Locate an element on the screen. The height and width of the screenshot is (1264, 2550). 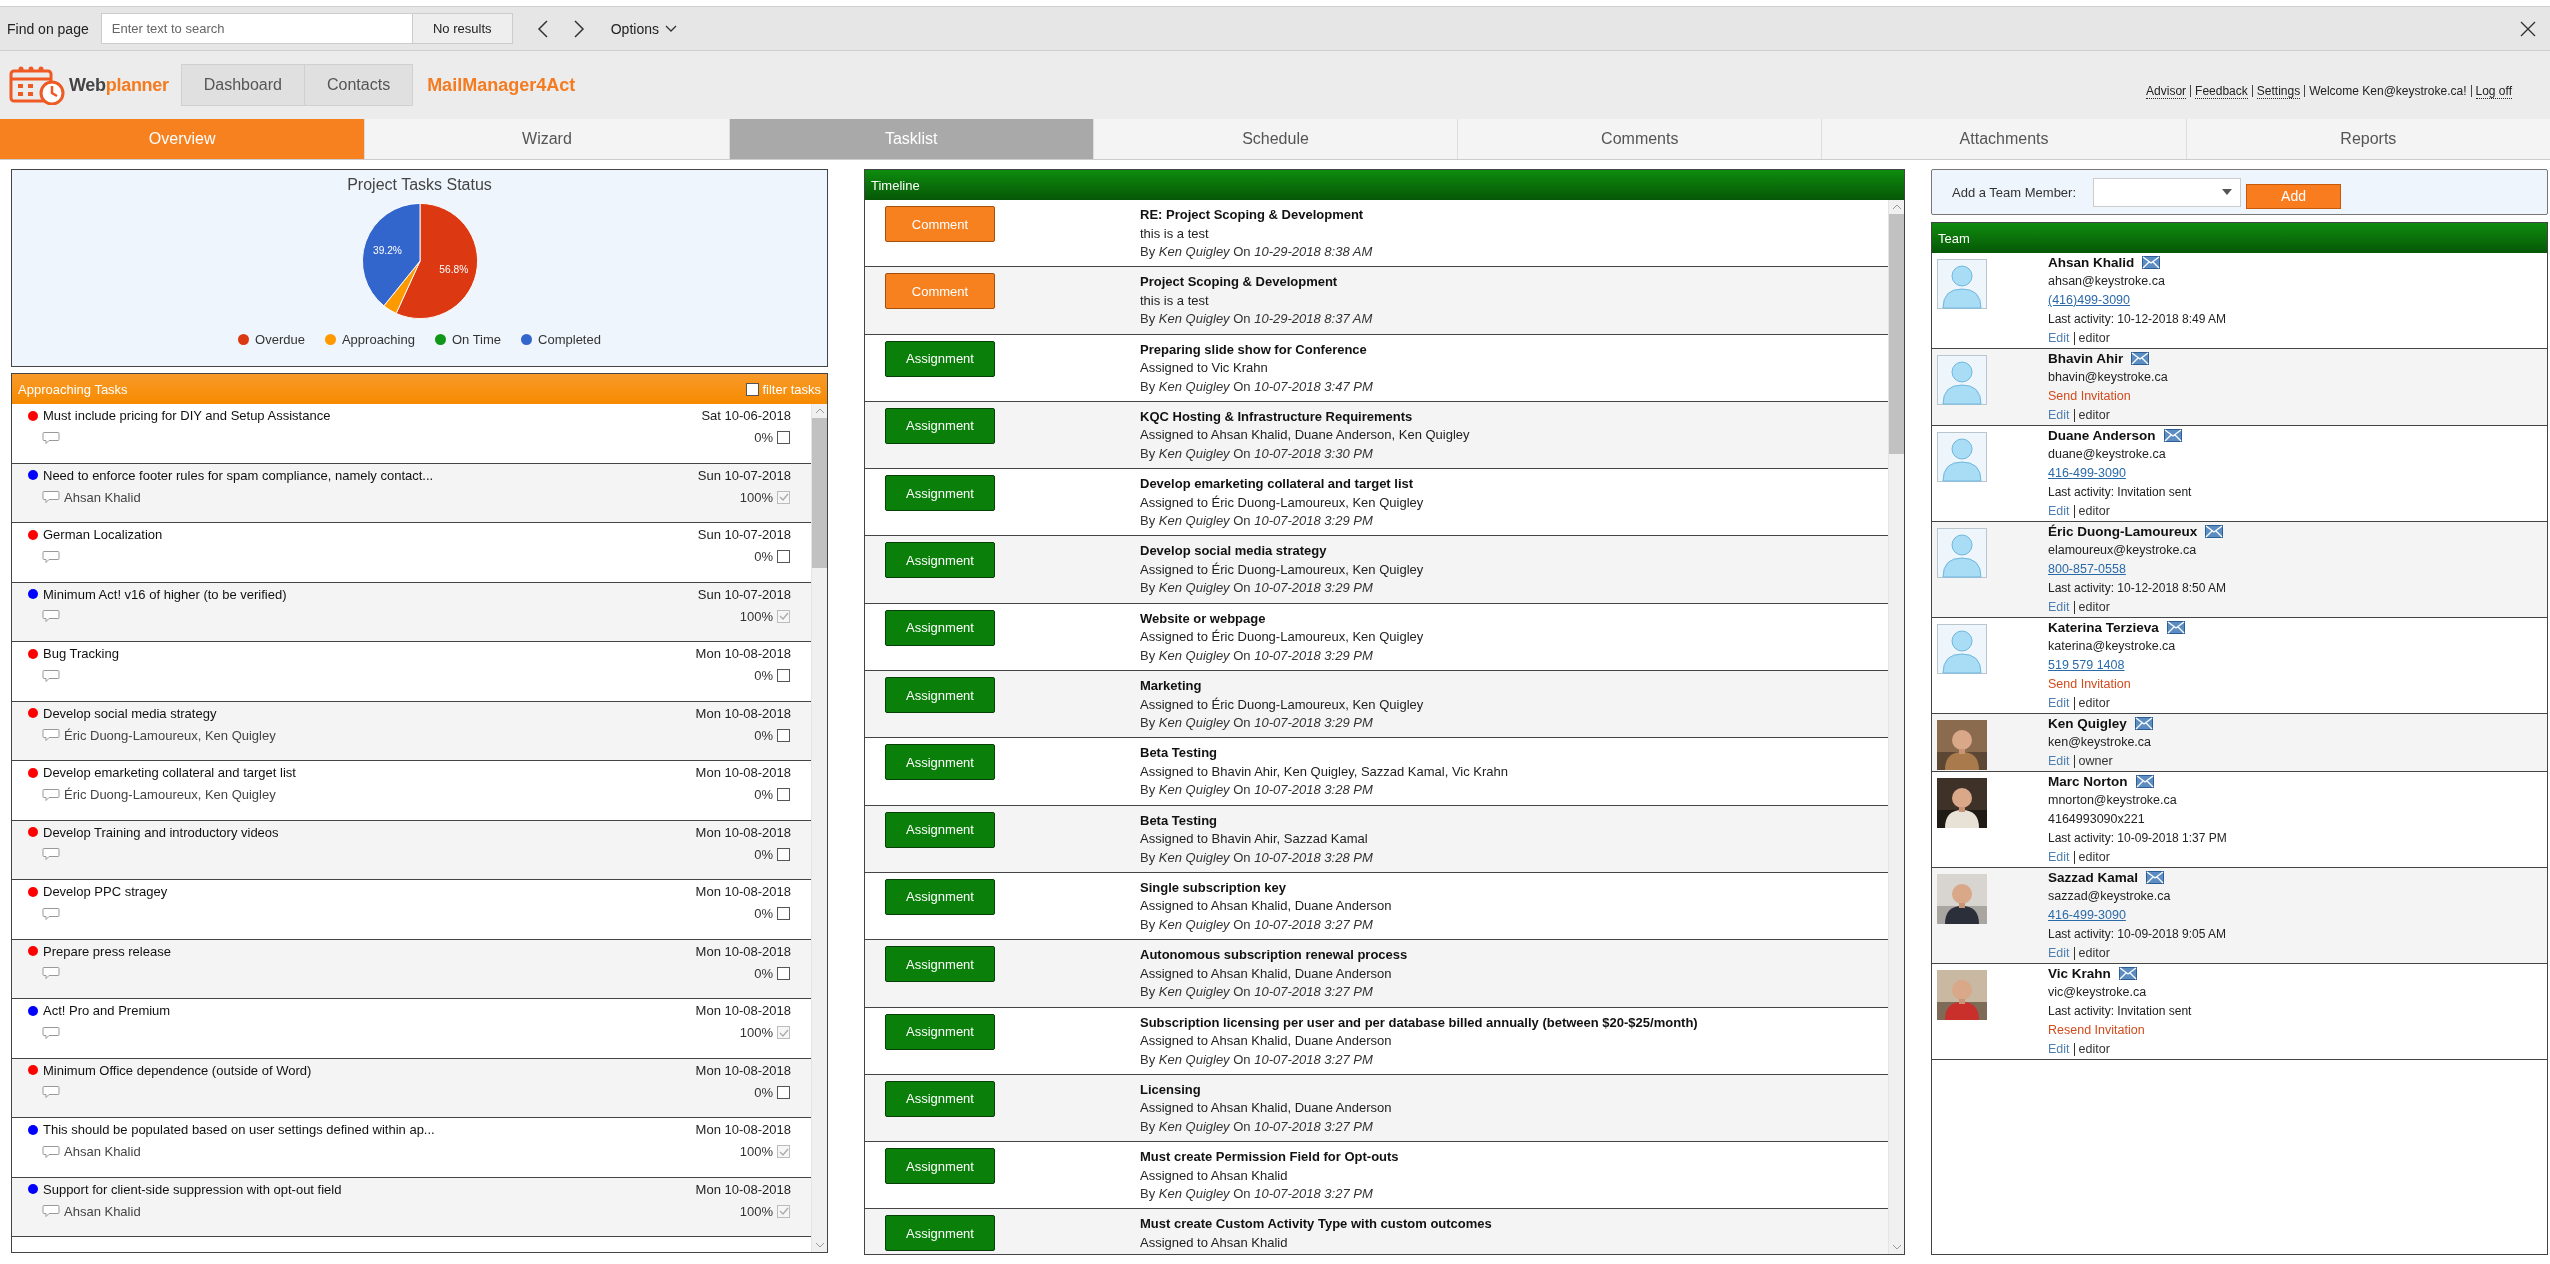
phone-link: 800-857-0558 is located at coordinates (2087, 569).